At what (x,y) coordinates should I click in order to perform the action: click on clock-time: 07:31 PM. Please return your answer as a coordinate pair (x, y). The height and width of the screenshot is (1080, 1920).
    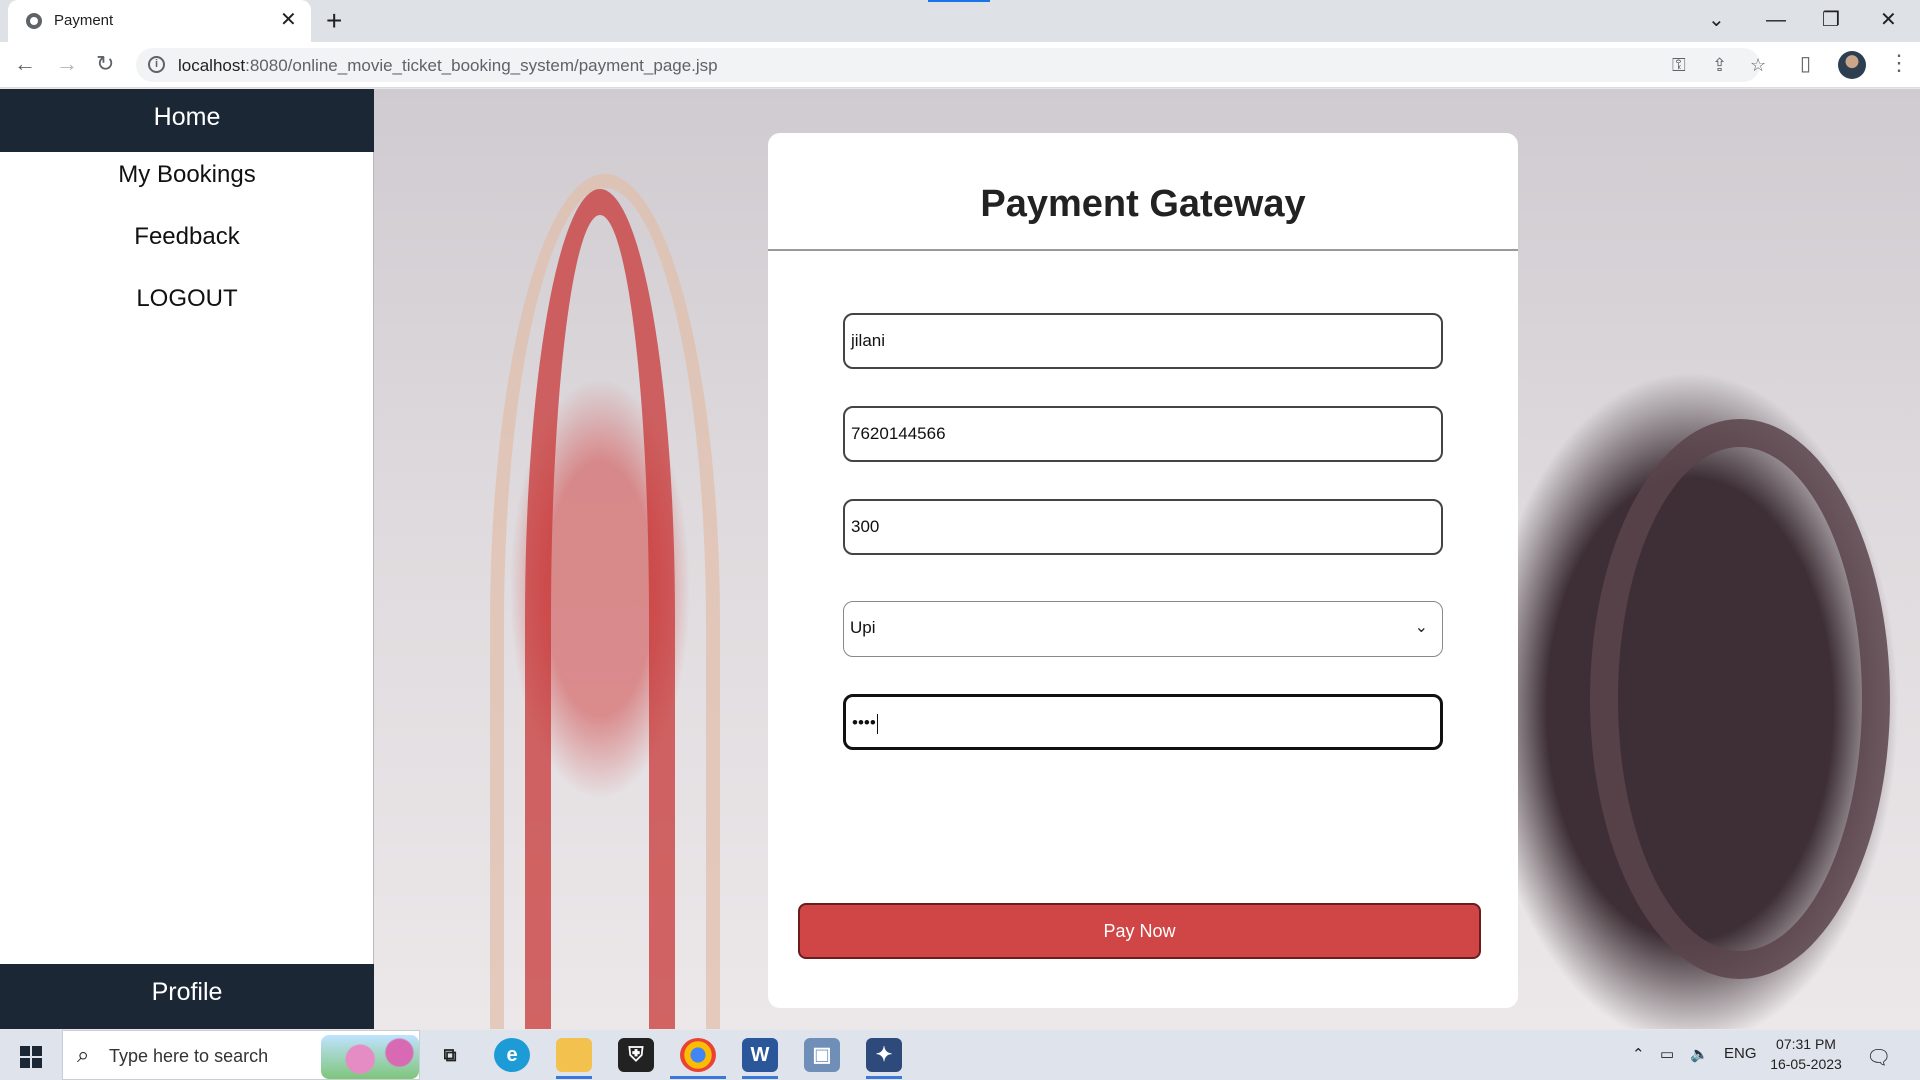
    Looking at the image, I should click on (1806, 1044).